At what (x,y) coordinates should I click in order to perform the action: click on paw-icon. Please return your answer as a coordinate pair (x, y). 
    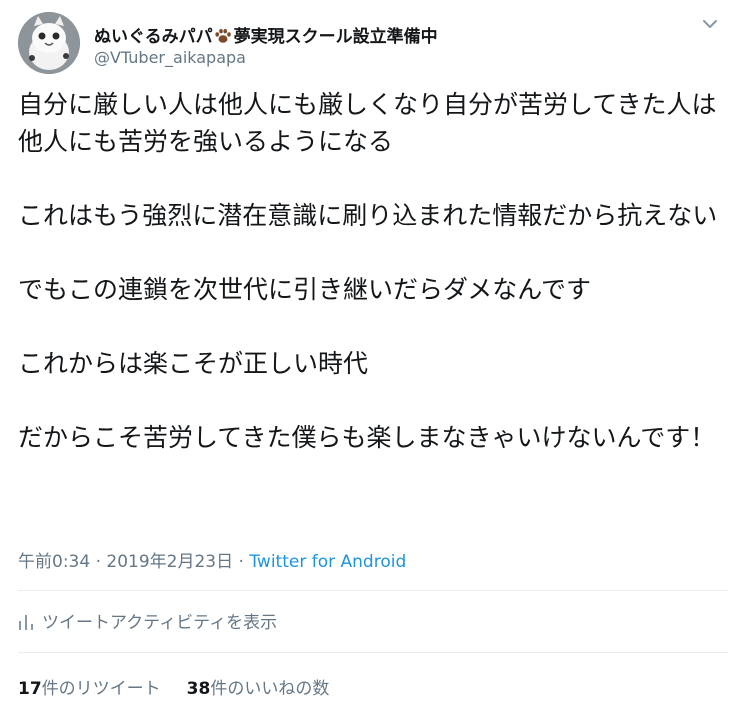
    Looking at the image, I should click on (223, 38).